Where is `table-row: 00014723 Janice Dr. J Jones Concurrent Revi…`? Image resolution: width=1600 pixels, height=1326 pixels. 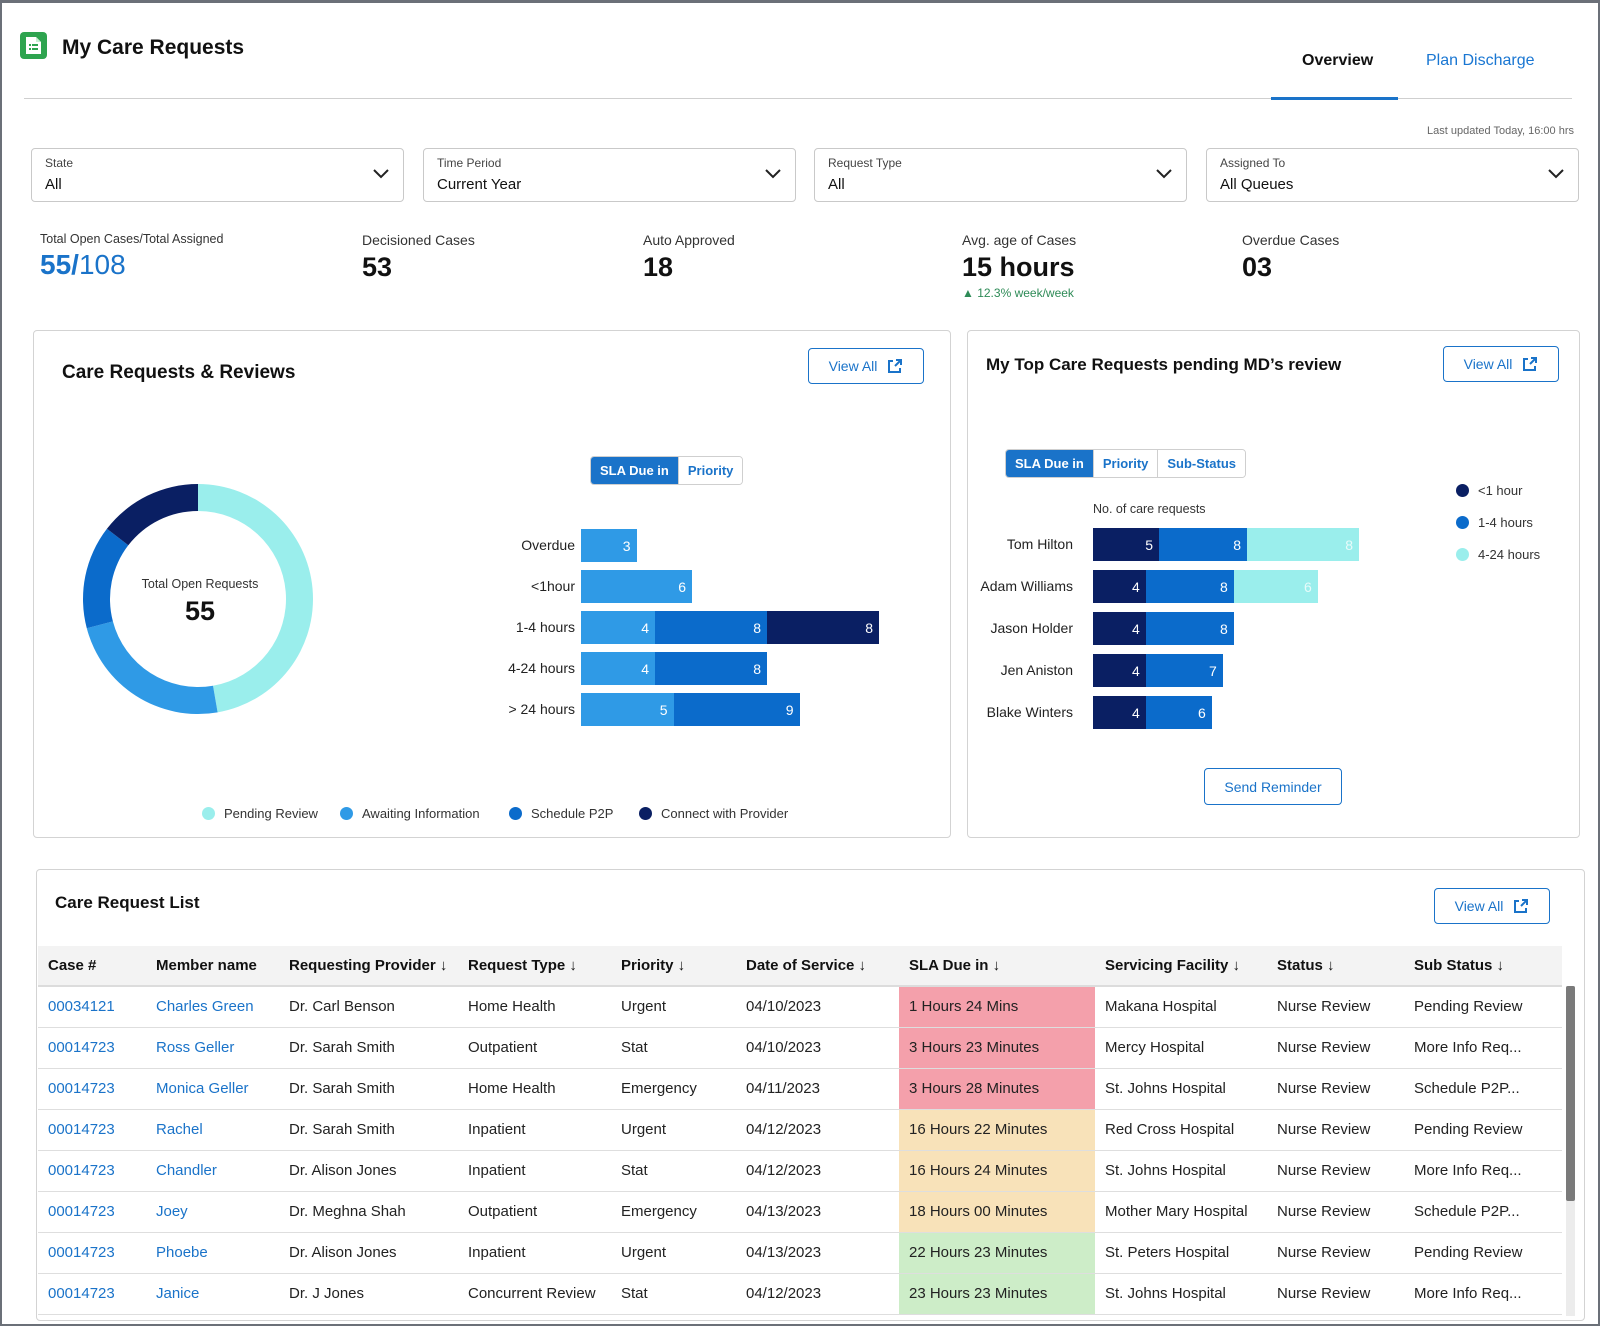
table-row: 00014723 Janice Dr. J Jones Concurrent Revi… is located at coordinates (800, 1294).